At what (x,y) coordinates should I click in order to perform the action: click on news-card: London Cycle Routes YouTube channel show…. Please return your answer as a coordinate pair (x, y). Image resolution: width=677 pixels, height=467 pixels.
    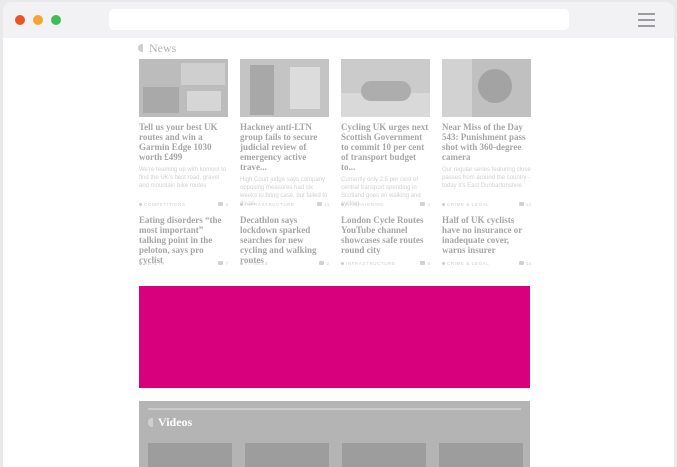
    Looking at the image, I should click on (385, 232).